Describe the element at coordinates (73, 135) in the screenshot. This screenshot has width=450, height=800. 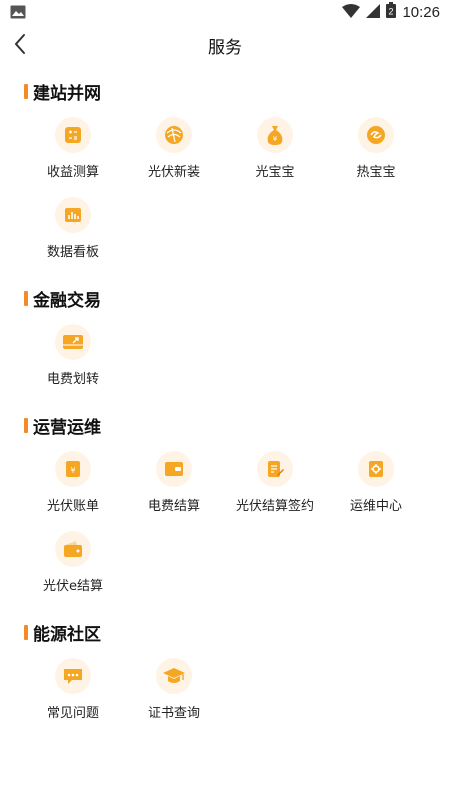
I see `calculator-icon` at that location.